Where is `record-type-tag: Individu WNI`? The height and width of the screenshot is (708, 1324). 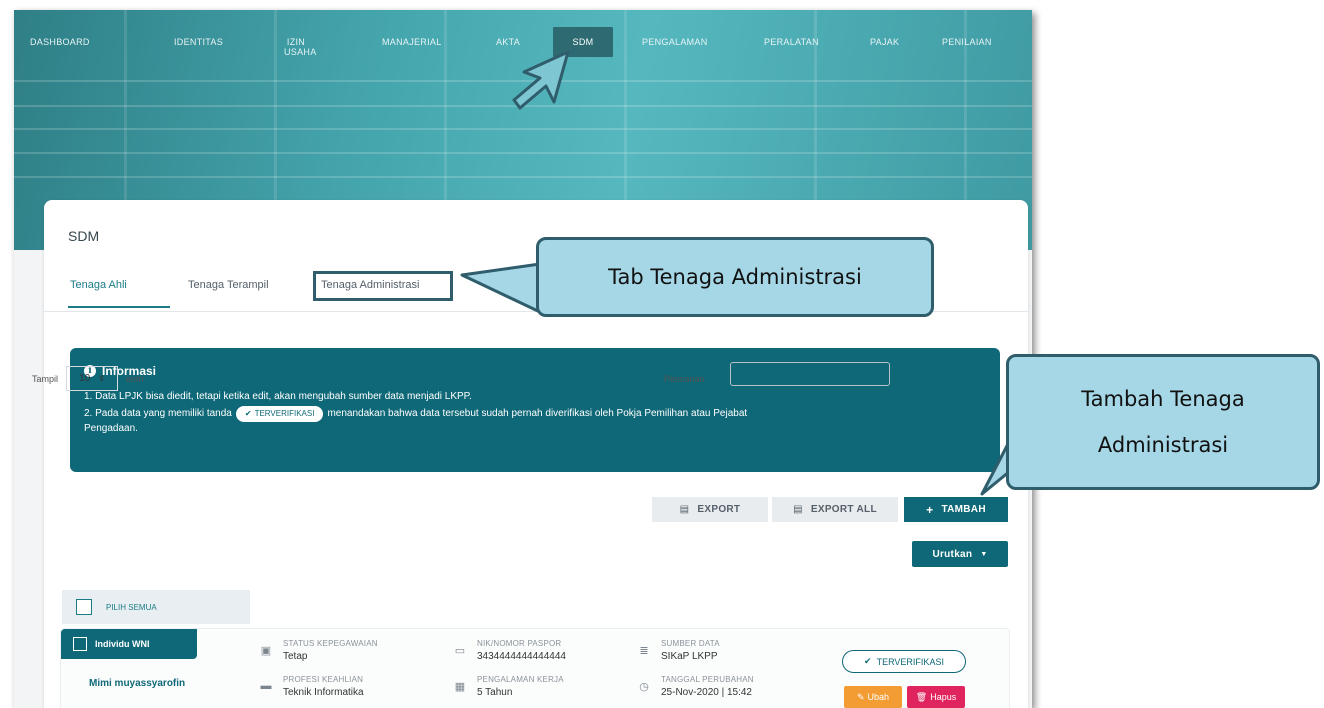
record-type-tag: Individu WNI is located at coordinates (129, 644).